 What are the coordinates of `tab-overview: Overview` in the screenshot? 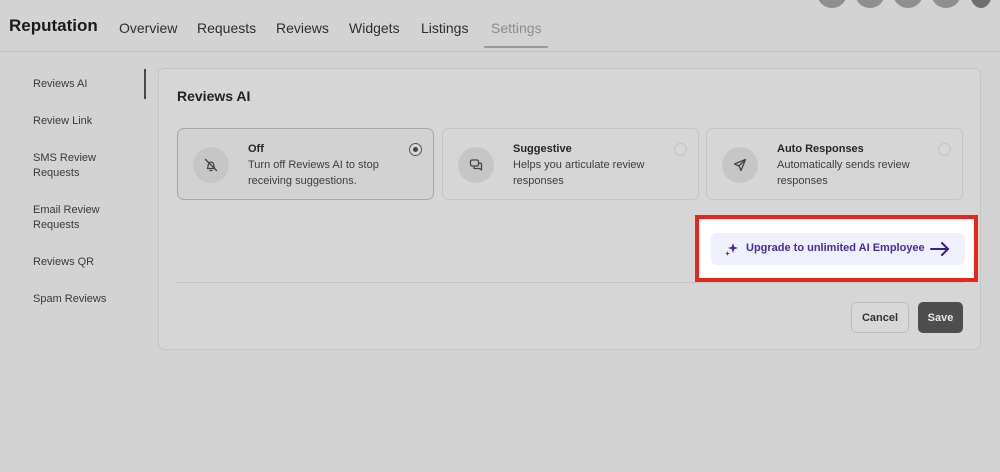 It's located at (148, 28).